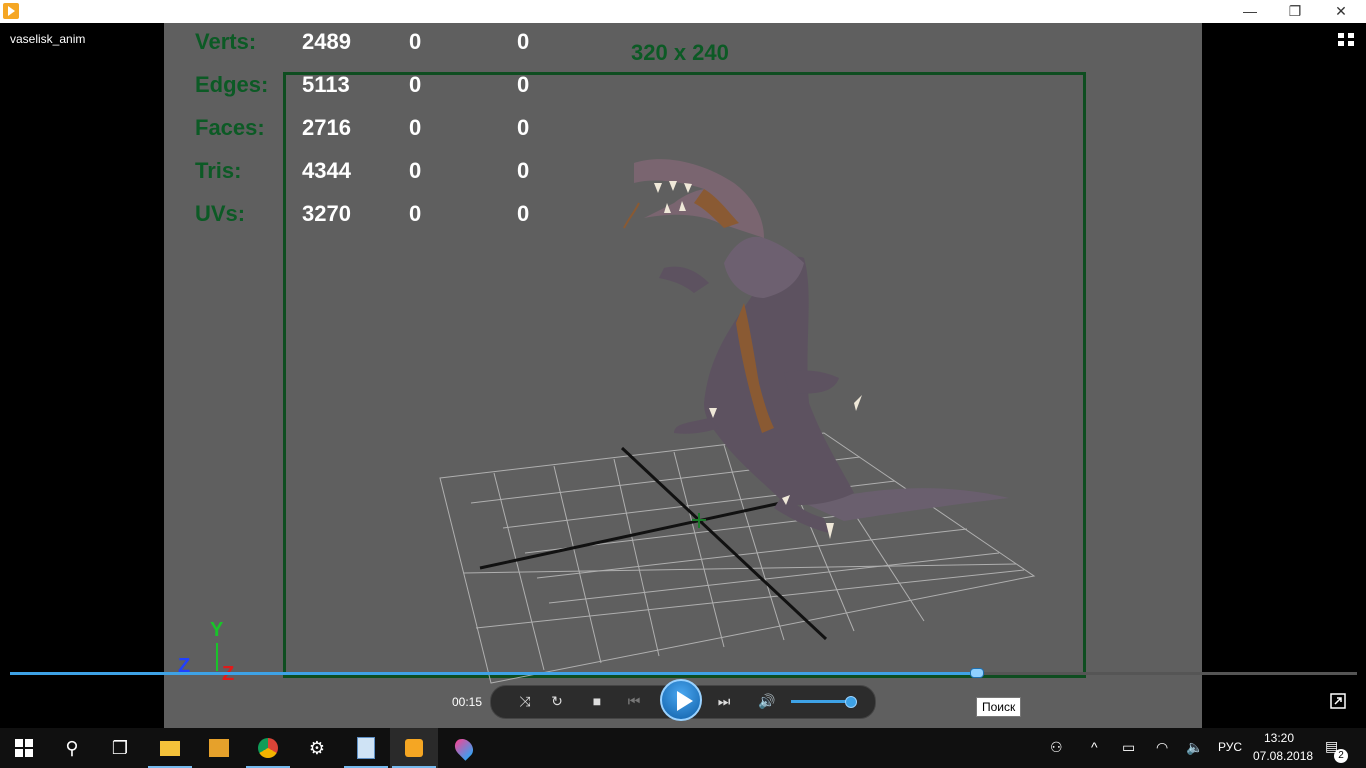  I want to click on windows-icon, so click(24, 748).